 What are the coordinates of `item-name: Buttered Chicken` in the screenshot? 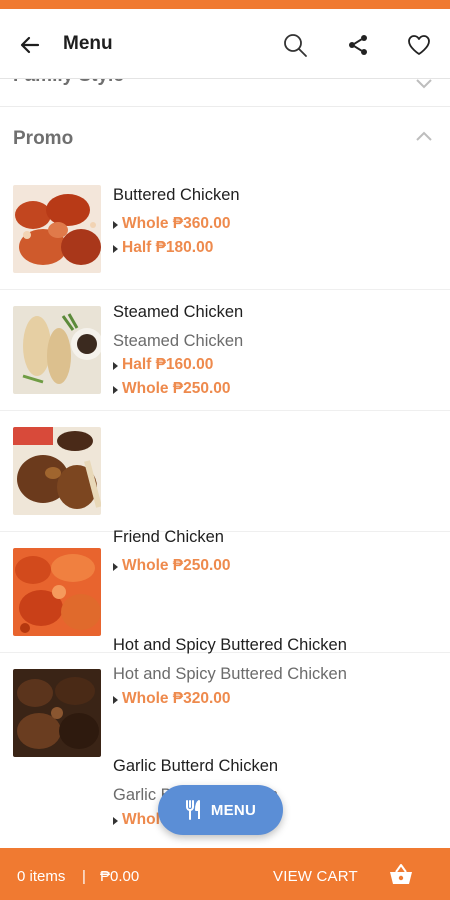 It's located at (176, 195).